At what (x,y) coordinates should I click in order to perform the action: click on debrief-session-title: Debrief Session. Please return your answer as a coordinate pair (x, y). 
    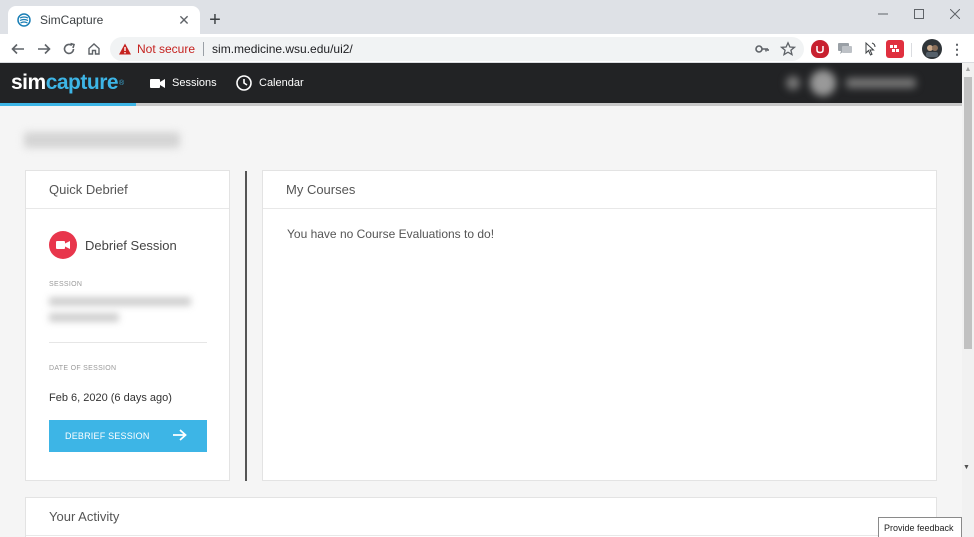
    Looking at the image, I should click on (131, 245).